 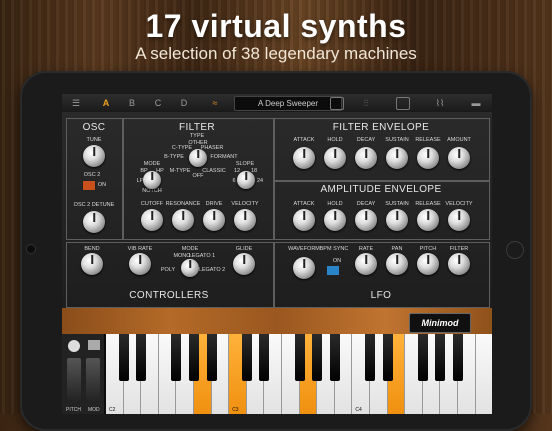 What do you see at coordinates (397, 220) in the screenshot?
I see `aenv-sustain-knob` at bounding box center [397, 220].